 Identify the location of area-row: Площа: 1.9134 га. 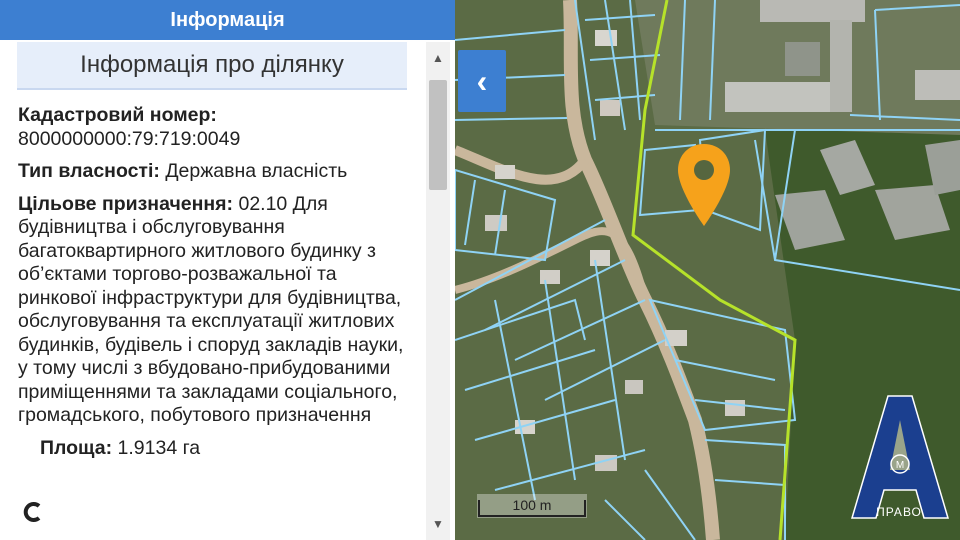
(218, 449).